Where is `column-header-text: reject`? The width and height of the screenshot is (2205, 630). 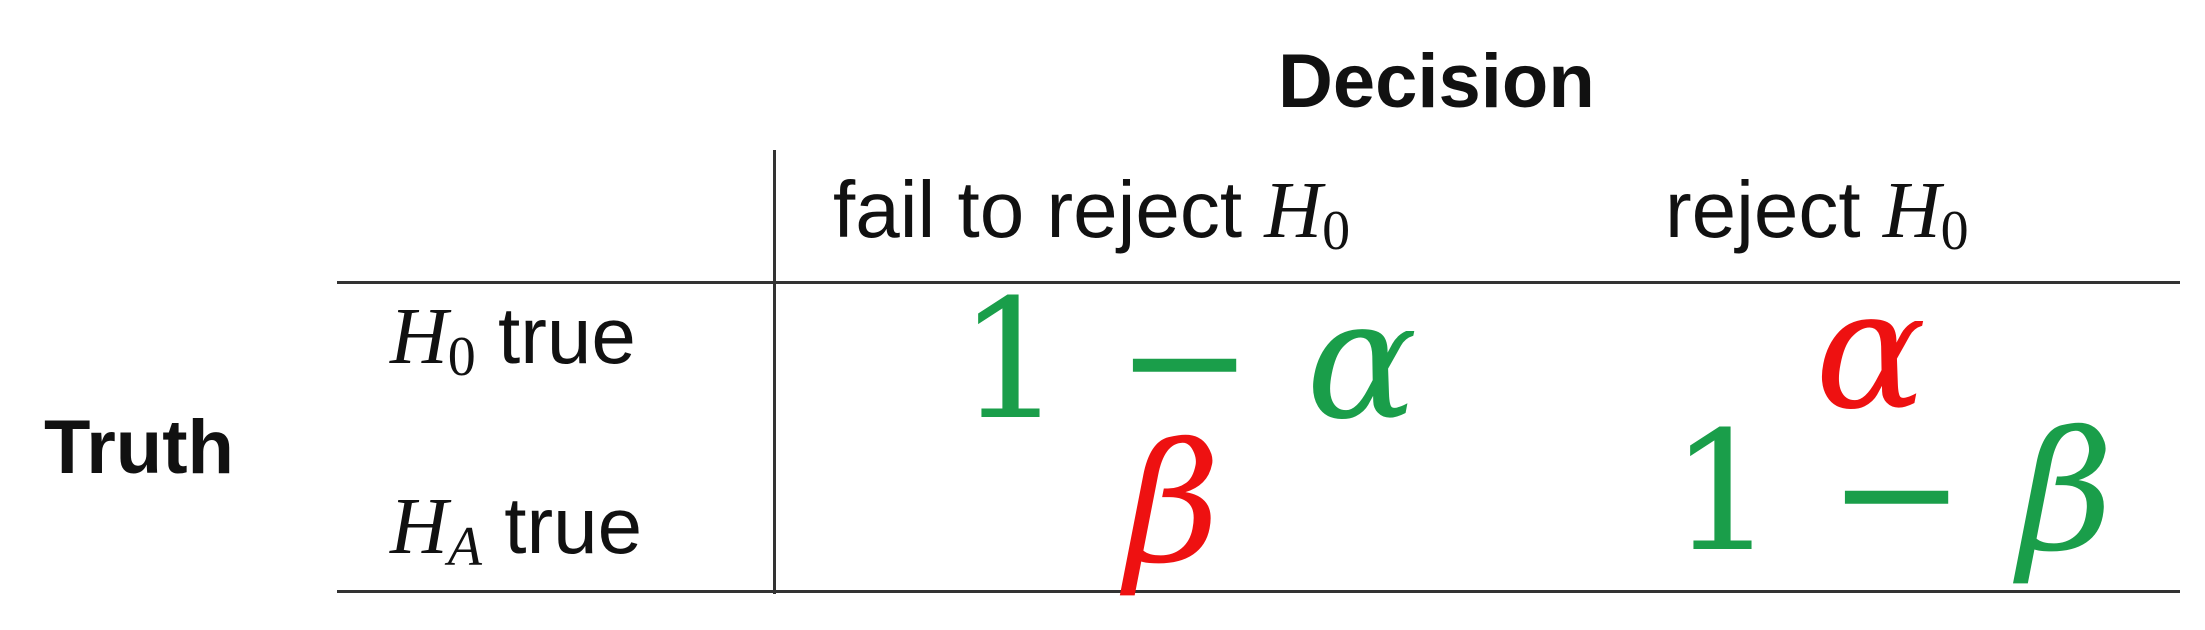
column-header-text: reject is located at coordinates (1763, 209).